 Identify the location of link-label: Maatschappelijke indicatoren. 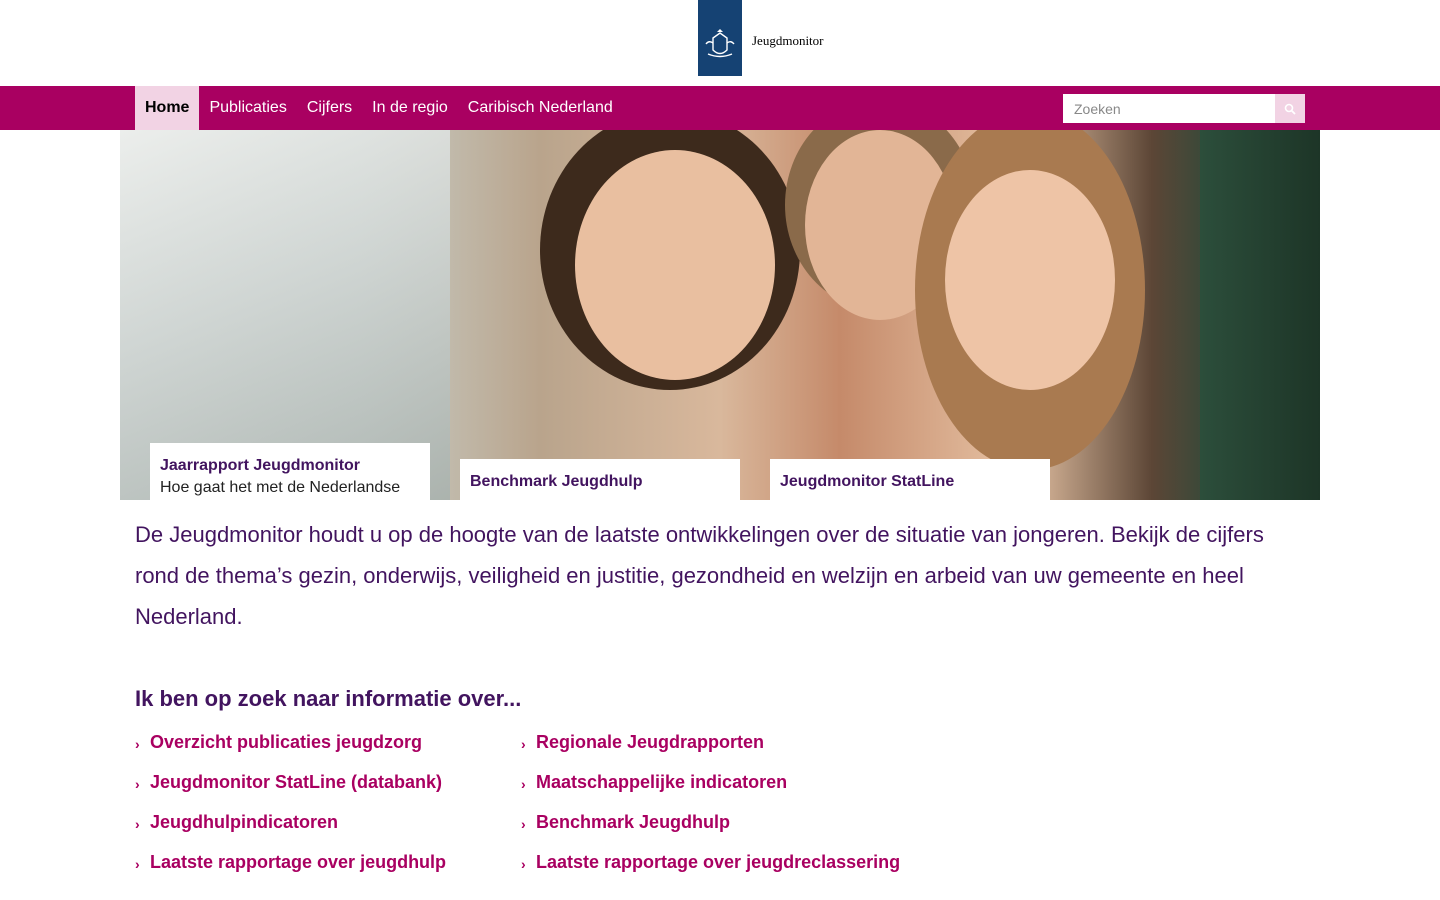
(662, 782).